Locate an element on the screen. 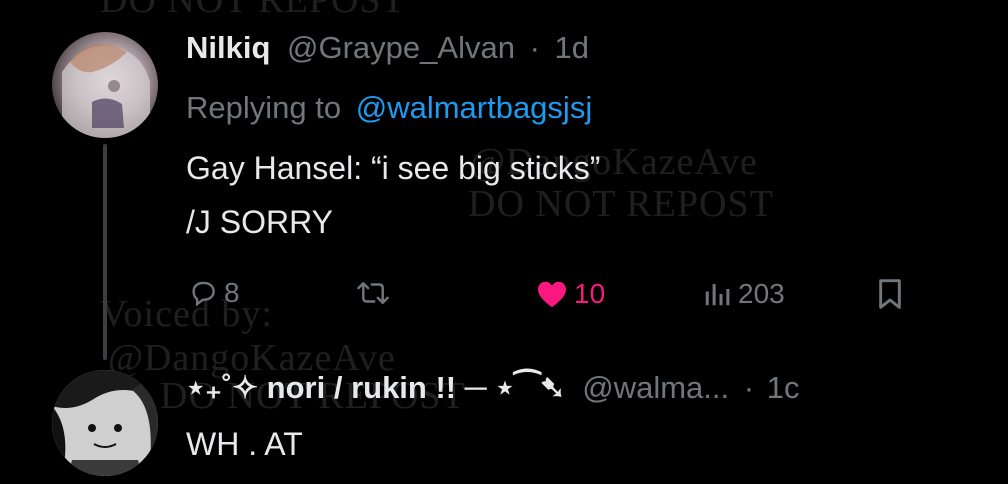 This screenshot has height=484, width=1008. replying-to-label: Replying to is located at coordinates (264, 107).